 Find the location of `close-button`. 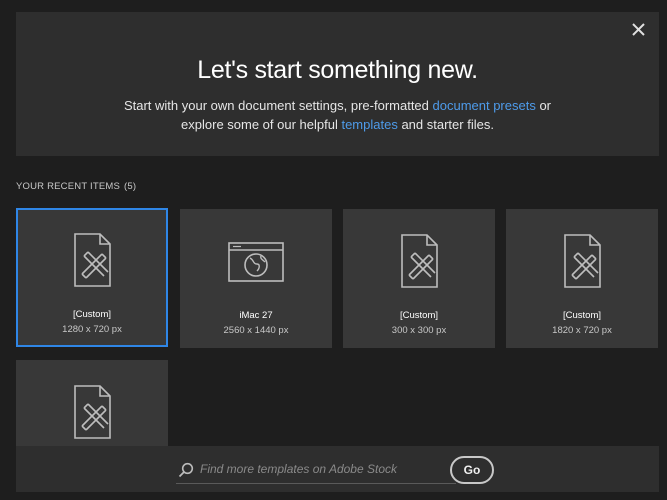

close-button is located at coordinates (639, 30).